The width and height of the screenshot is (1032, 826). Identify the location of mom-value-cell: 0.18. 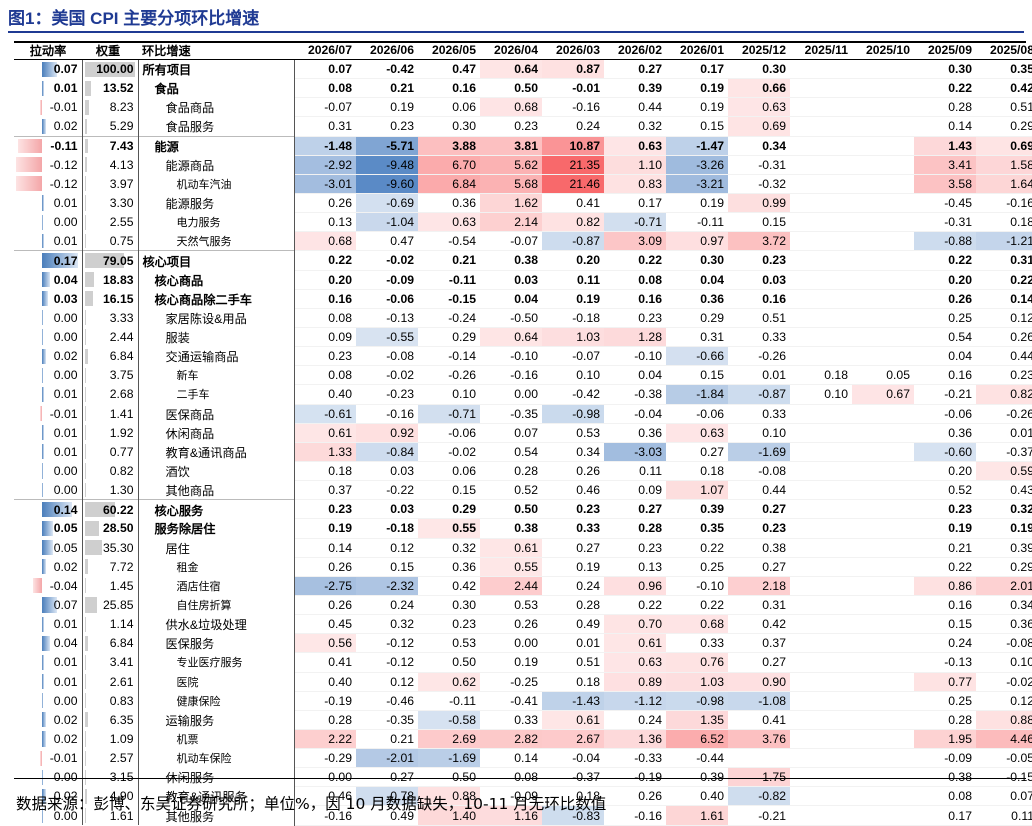
(325, 470).